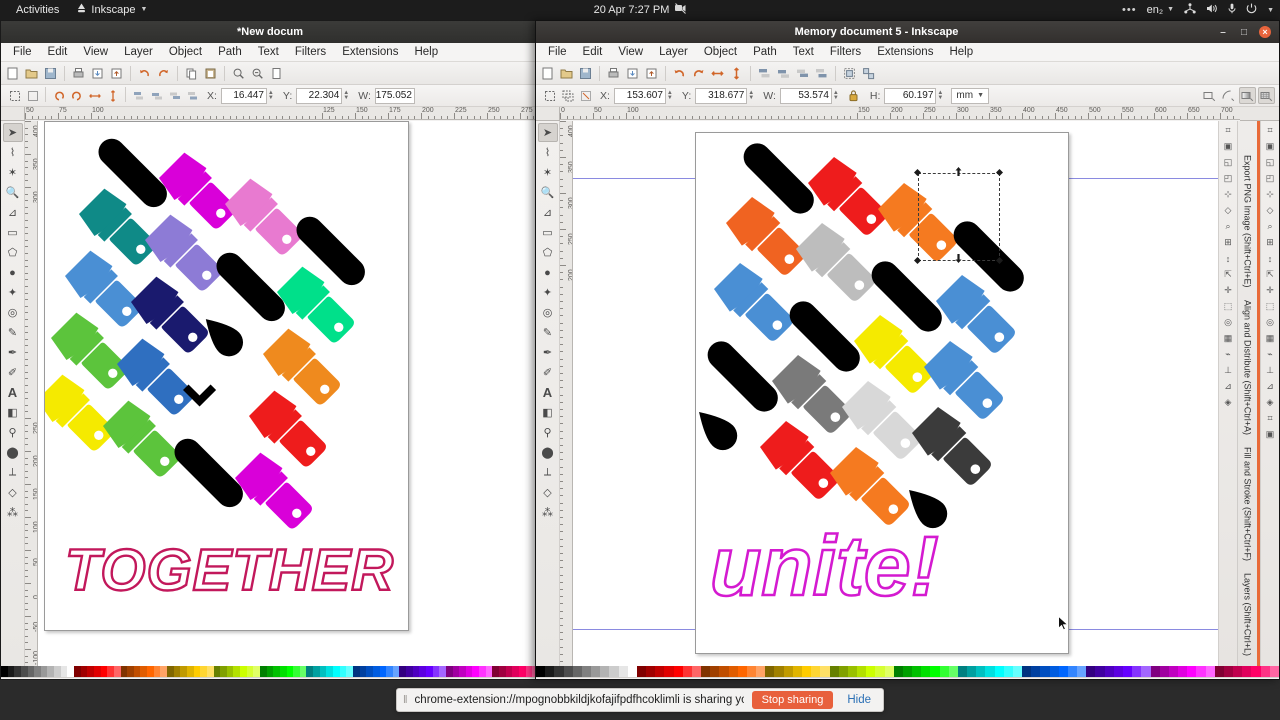  What do you see at coordinates (13, 352) in the screenshot?
I see `bezier-tool: ✒` at bounding box center [13, 352].